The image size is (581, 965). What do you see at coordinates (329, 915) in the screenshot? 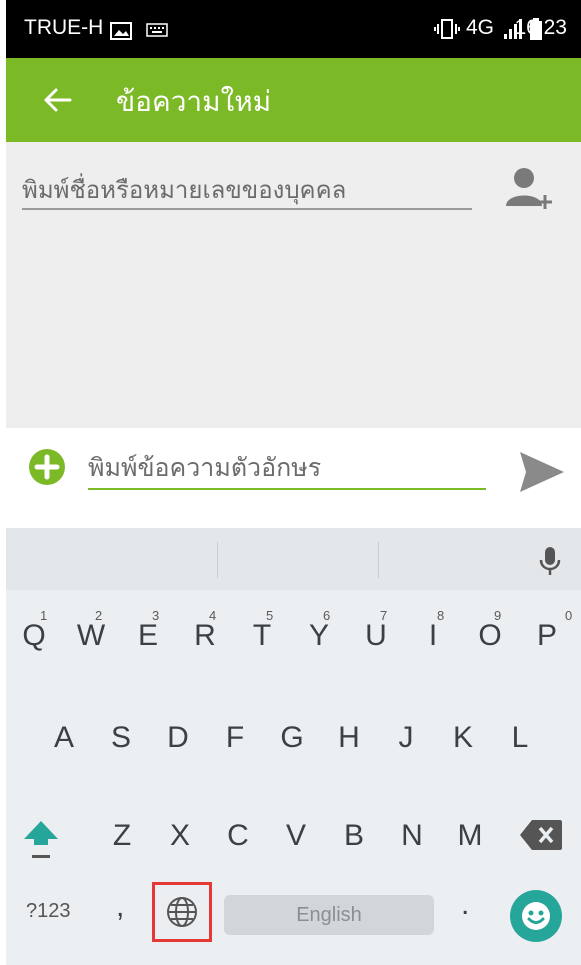
I see `spacebar: English` at bounding box center [329, 915].